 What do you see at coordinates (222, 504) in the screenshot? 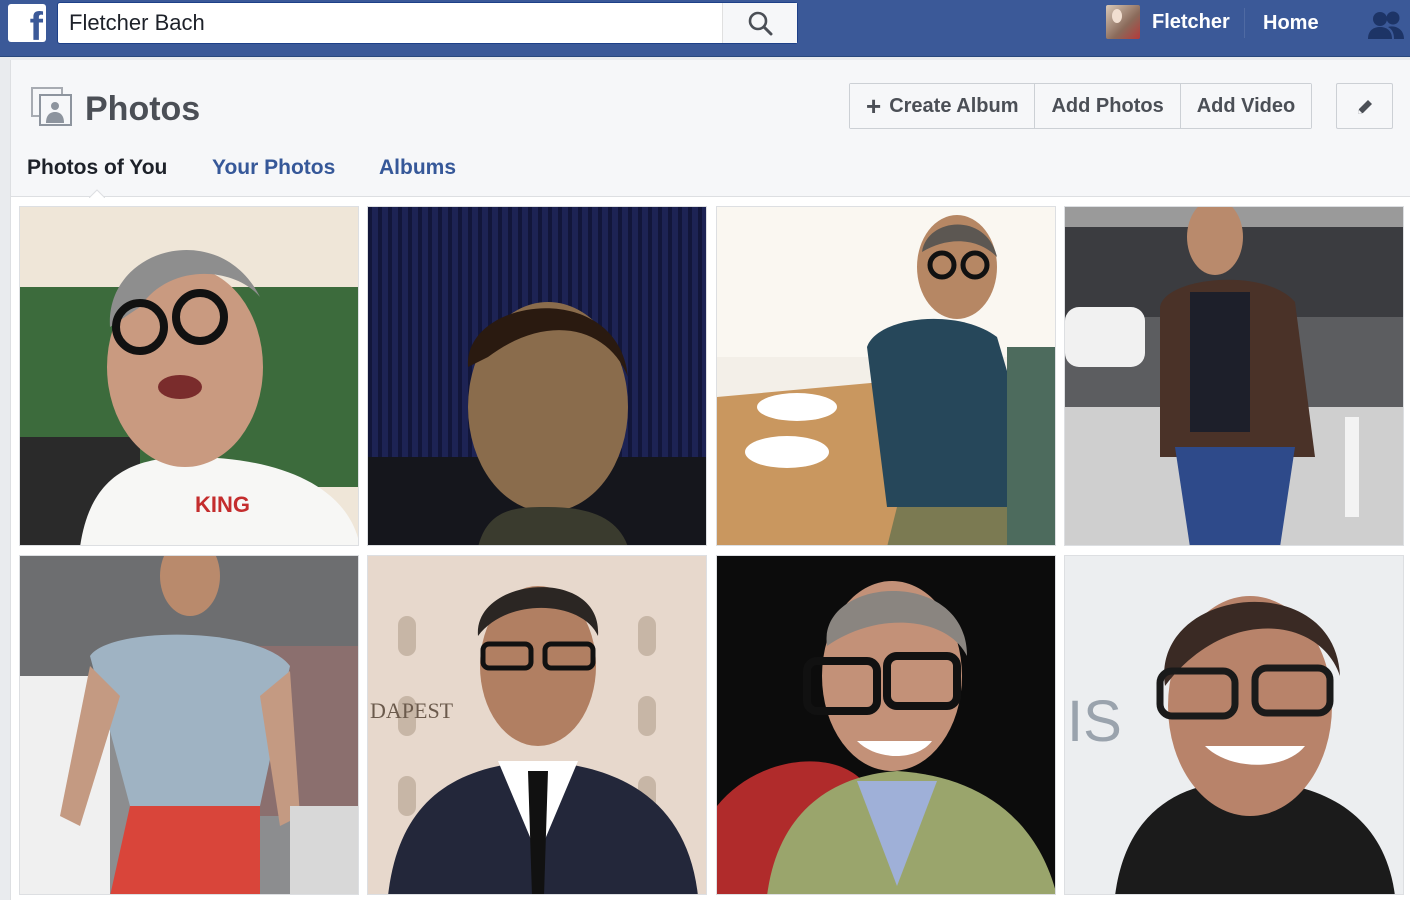
I see `photo-1-shirt-text: KING` at bounding box center [222, 504].